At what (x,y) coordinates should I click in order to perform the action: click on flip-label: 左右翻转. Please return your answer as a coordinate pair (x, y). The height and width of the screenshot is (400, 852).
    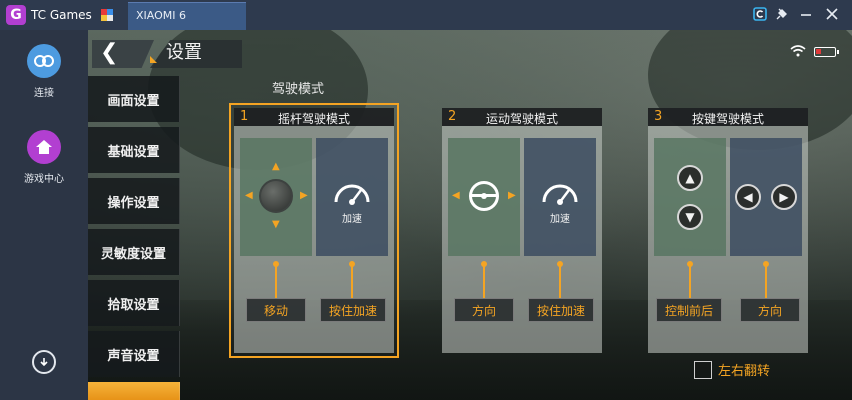
    Looking at the image, I should click on (744, 371).